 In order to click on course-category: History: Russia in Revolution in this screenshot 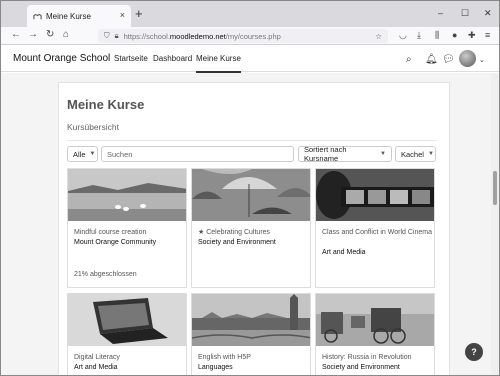, I will do `click(367, 357)`.